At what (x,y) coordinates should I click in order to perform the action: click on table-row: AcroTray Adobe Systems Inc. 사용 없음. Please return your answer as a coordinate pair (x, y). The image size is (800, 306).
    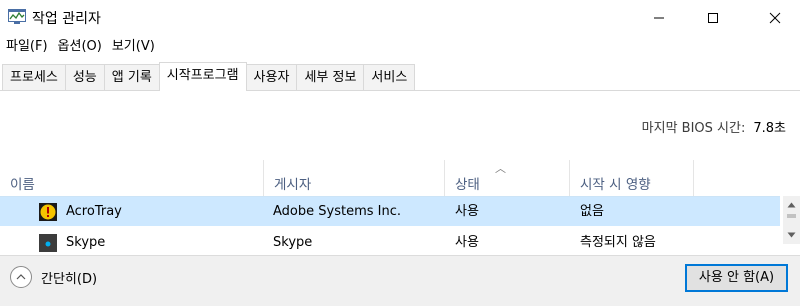
    Looking at the image, I should click on (390, 211).